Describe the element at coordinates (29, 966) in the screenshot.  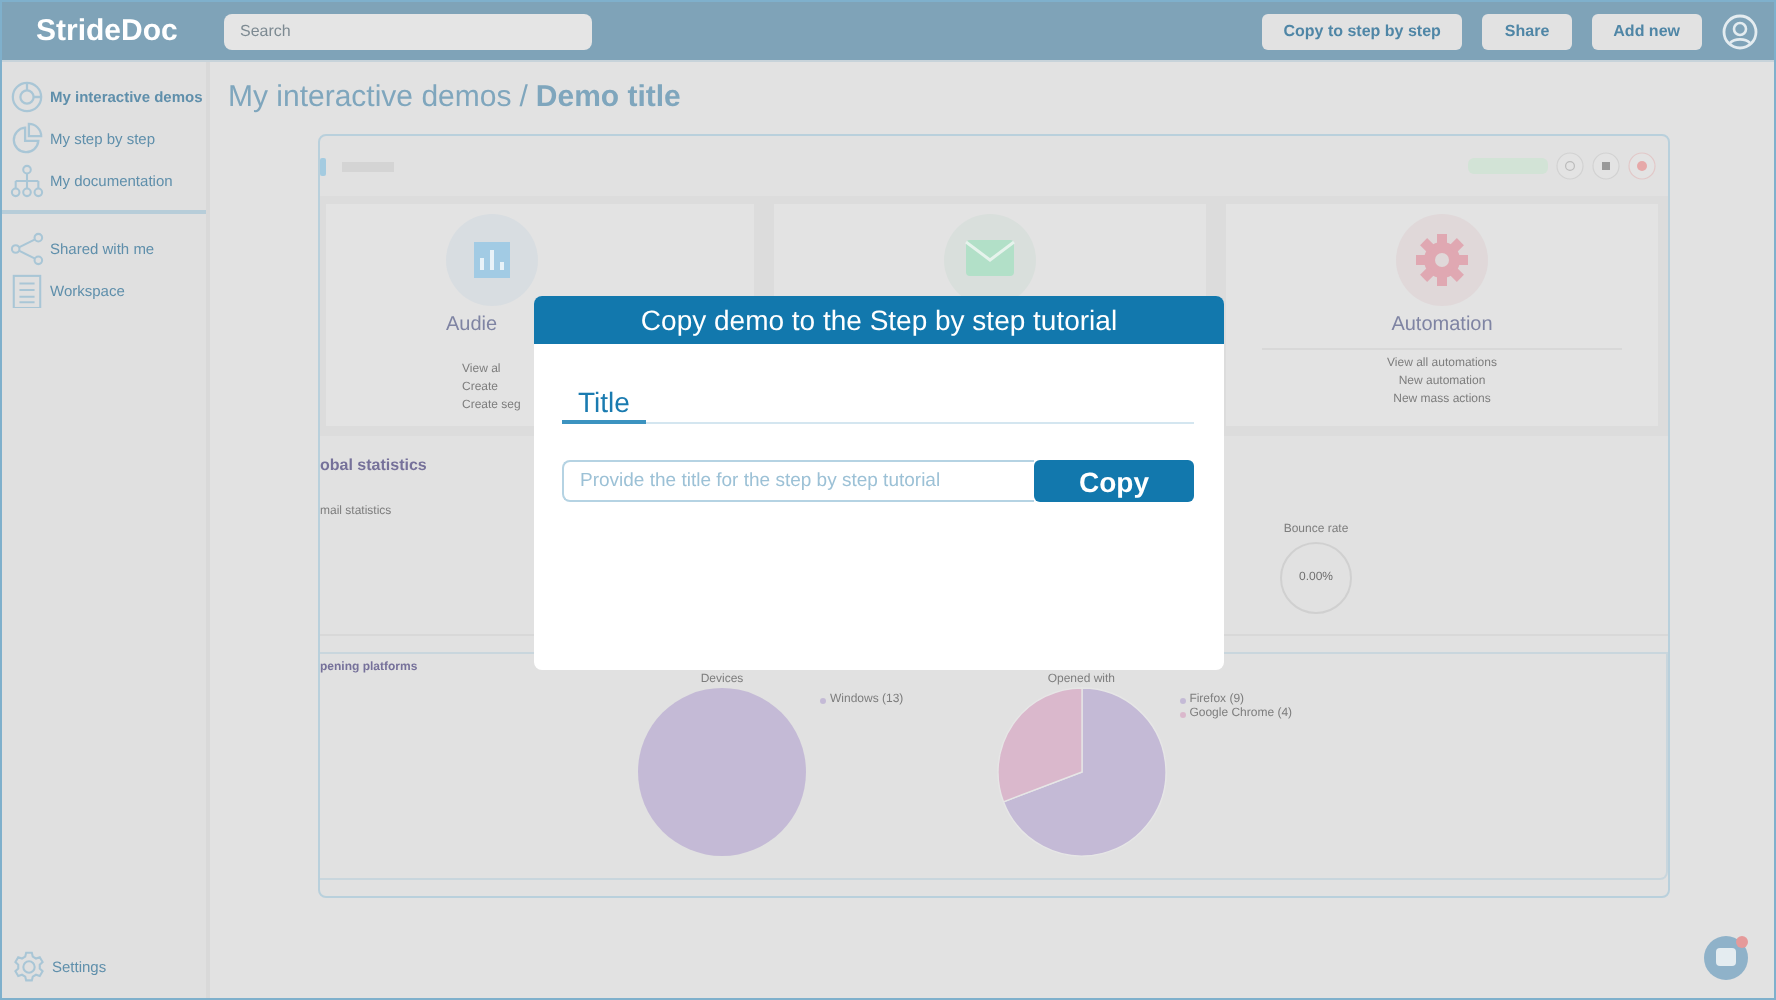
I see `settings-icon` at that location.